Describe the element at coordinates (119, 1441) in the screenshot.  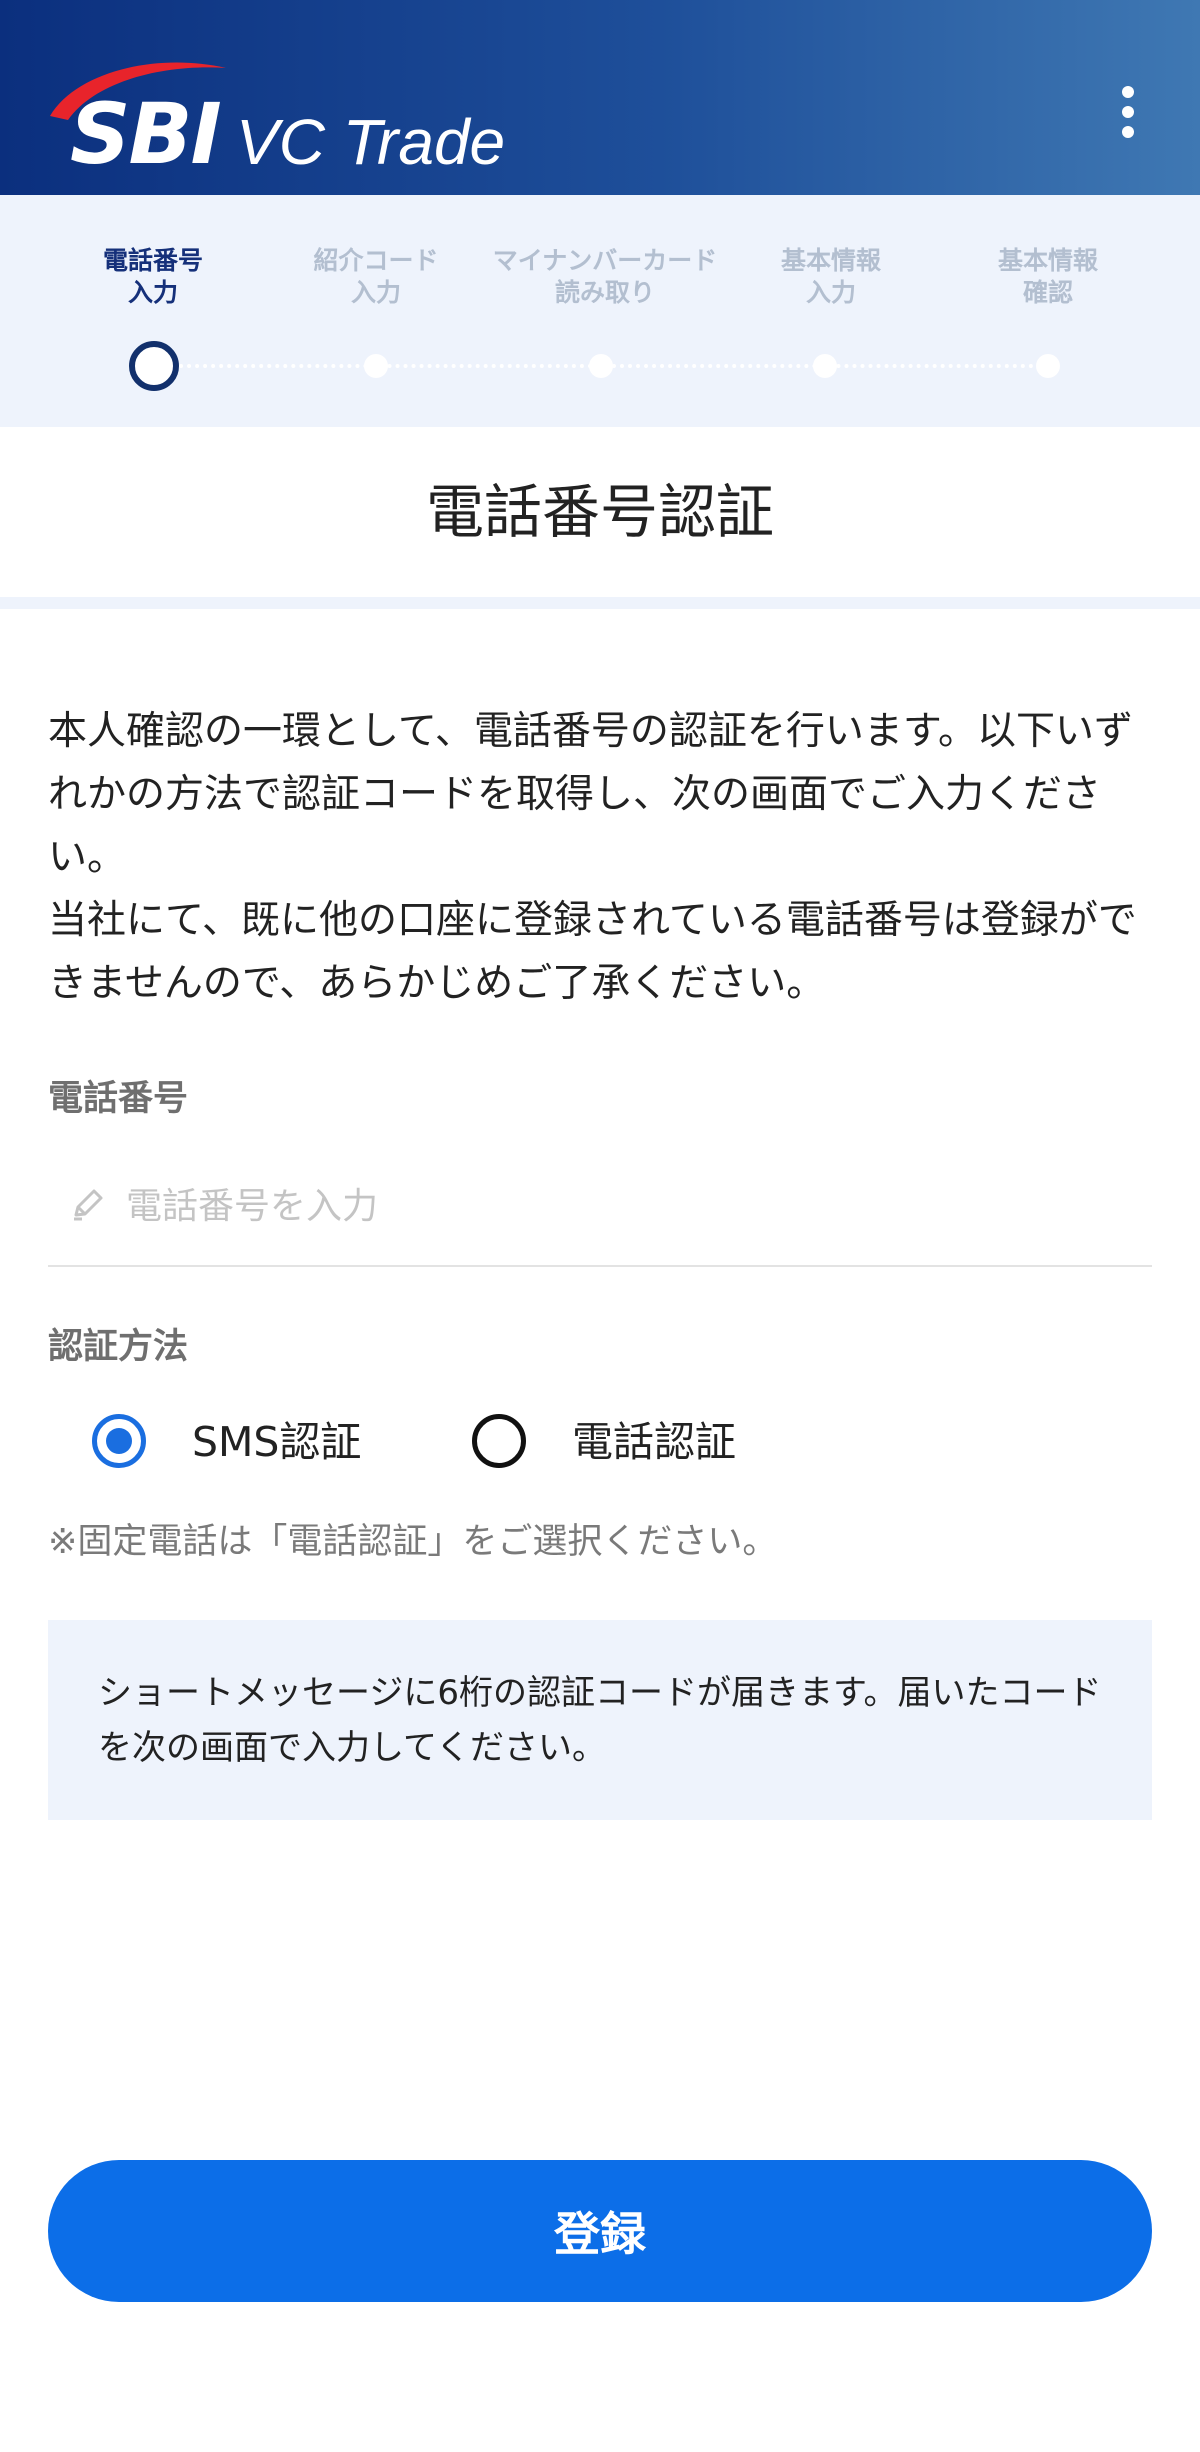
I see `sms-auth-radio` at that location.